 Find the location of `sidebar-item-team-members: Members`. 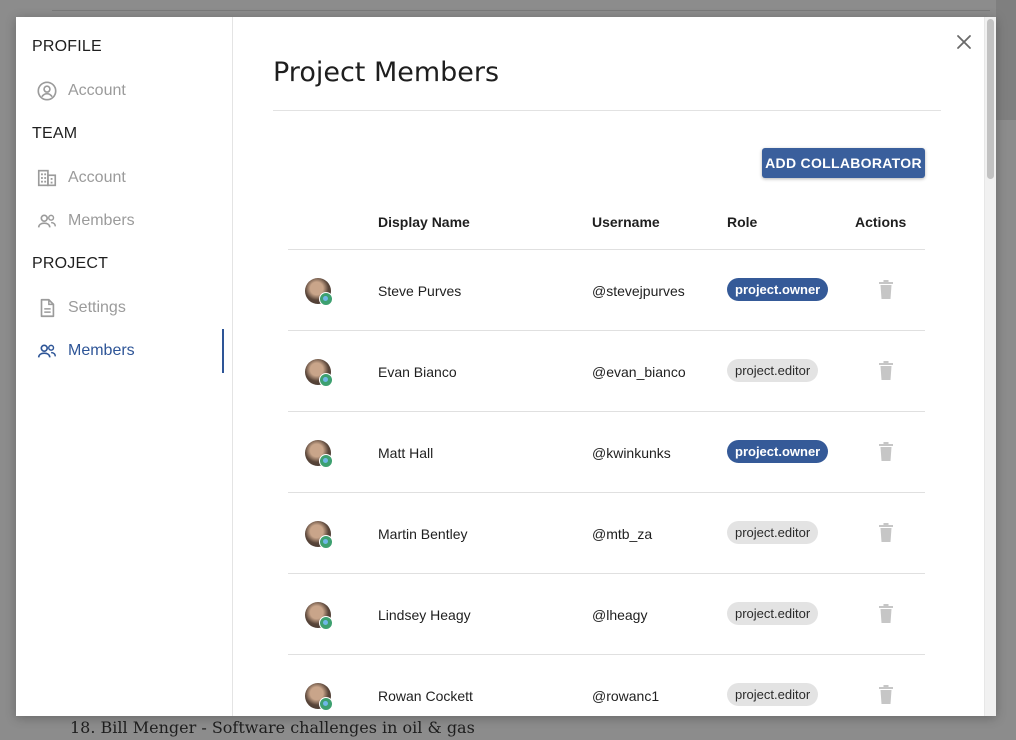

sidebar-item-team-members: Members is located at coordinates (124, 221).